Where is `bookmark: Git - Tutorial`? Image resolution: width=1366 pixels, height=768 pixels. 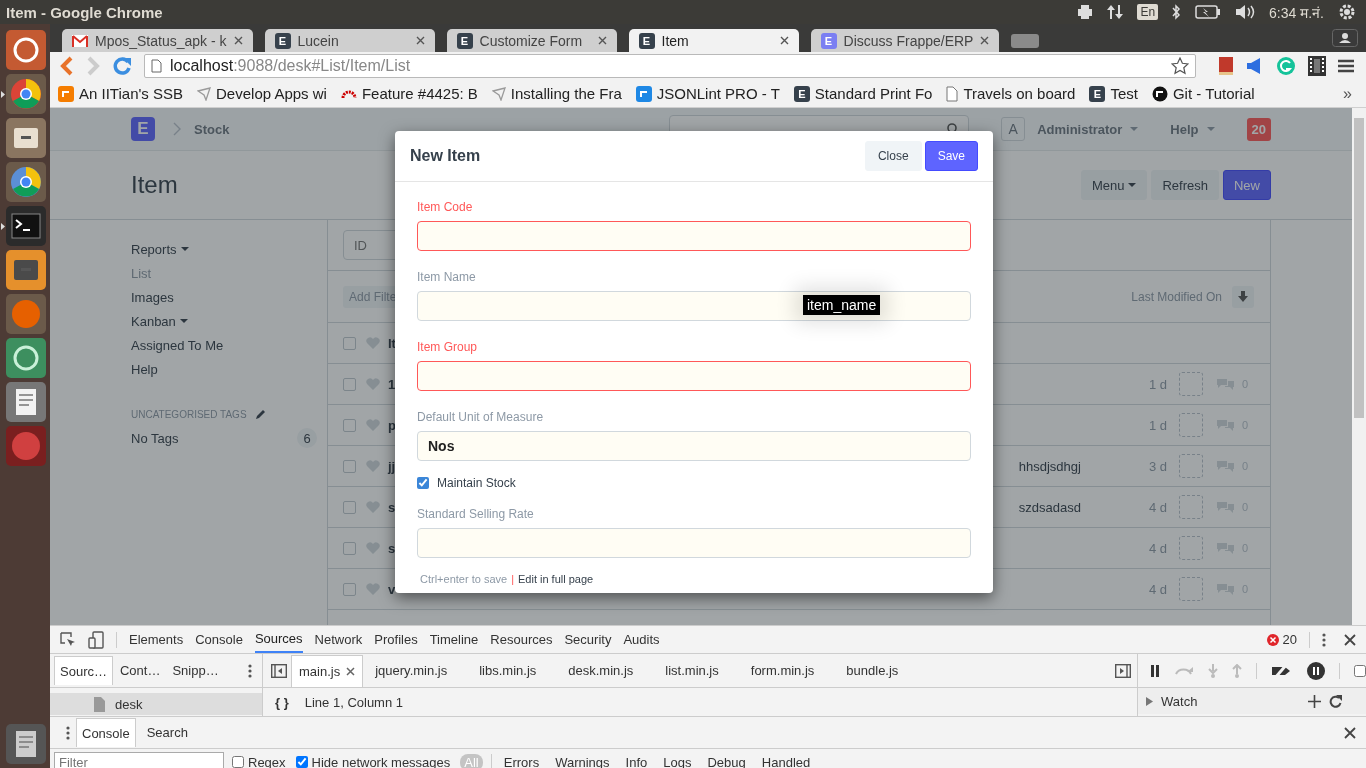 bookmark: Git - Tutorial is located at coordinates (1203, 93).